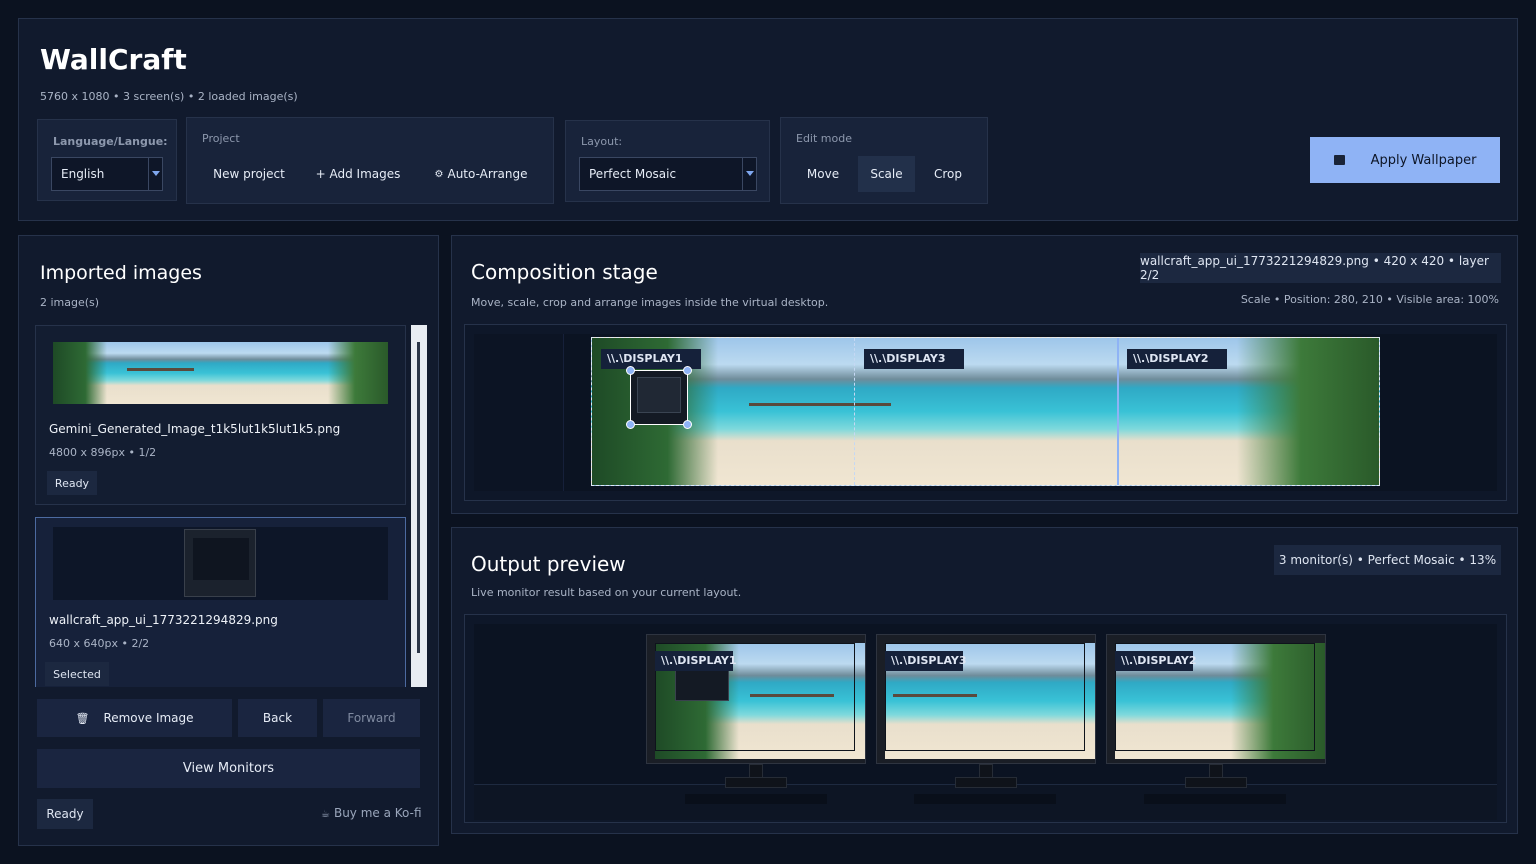 The image size is (1536, 864). Describe the element at coordinates (325, 814) in the screenshot. I see `cup-icon: ☕` at that location.